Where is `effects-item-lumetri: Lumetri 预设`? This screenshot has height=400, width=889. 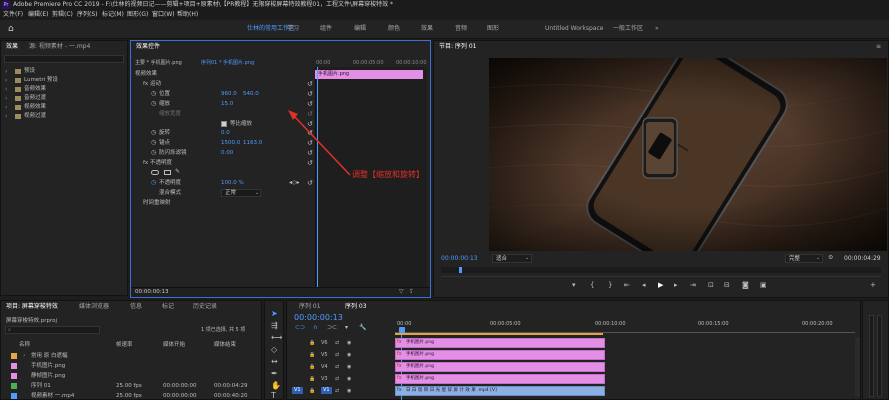
effects-item-lumetri: Lumetri 预设 is located at coordinates (41, 80).